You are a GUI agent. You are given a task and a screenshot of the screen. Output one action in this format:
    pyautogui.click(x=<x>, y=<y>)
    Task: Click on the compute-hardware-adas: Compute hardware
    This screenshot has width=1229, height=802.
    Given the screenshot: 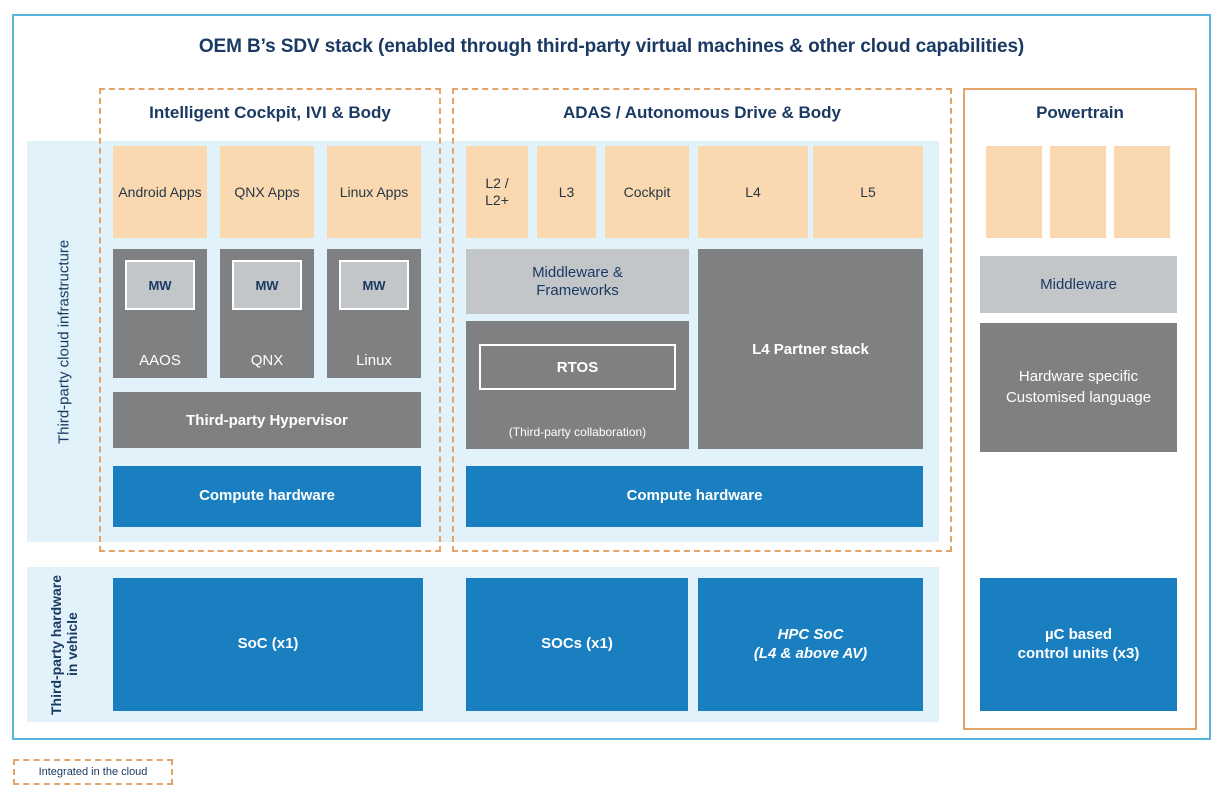 What is the action you would take?
    pyautogui.click(x=694, y=496)
    